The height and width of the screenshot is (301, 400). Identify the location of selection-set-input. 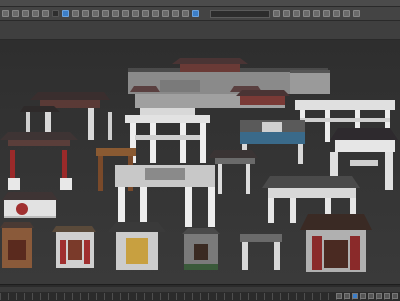
(240, 13).